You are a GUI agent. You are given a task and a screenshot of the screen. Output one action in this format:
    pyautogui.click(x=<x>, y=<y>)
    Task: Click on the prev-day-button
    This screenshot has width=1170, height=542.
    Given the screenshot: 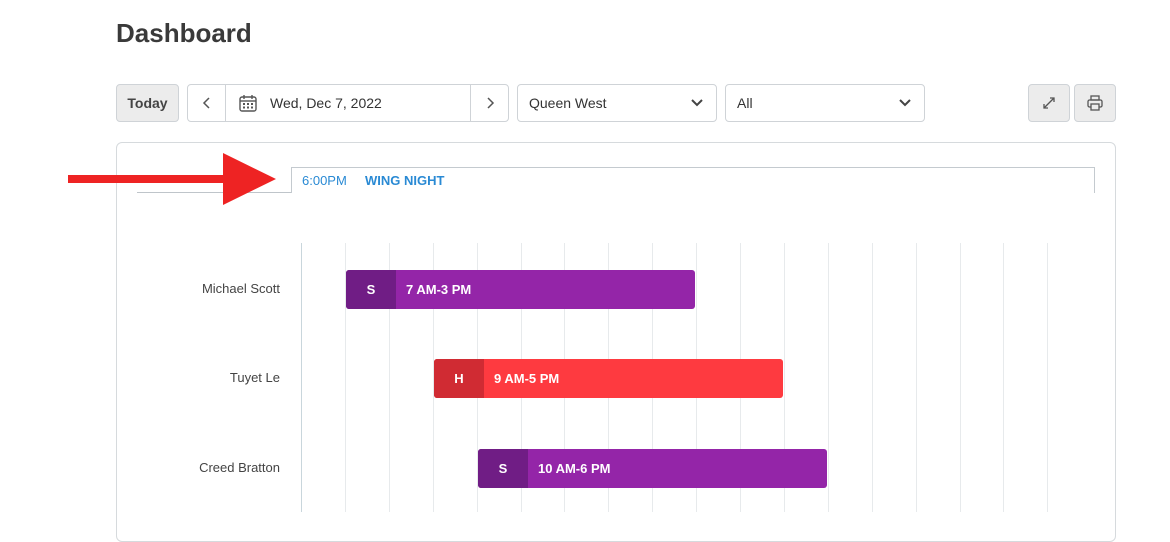 What is the action you would take?
    pyautogui.click(x=207, y=103)
    